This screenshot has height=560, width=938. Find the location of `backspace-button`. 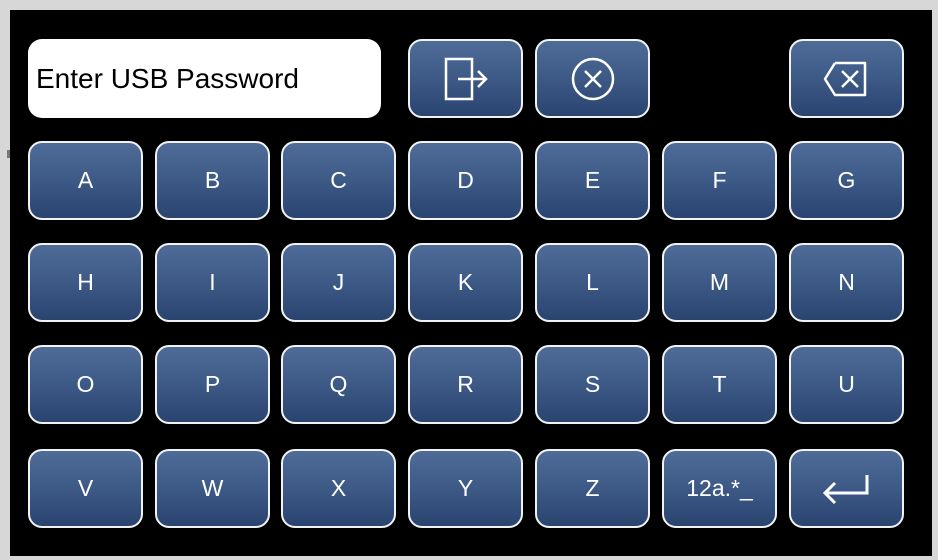

backspace-button is located at coordinates (846, 78).